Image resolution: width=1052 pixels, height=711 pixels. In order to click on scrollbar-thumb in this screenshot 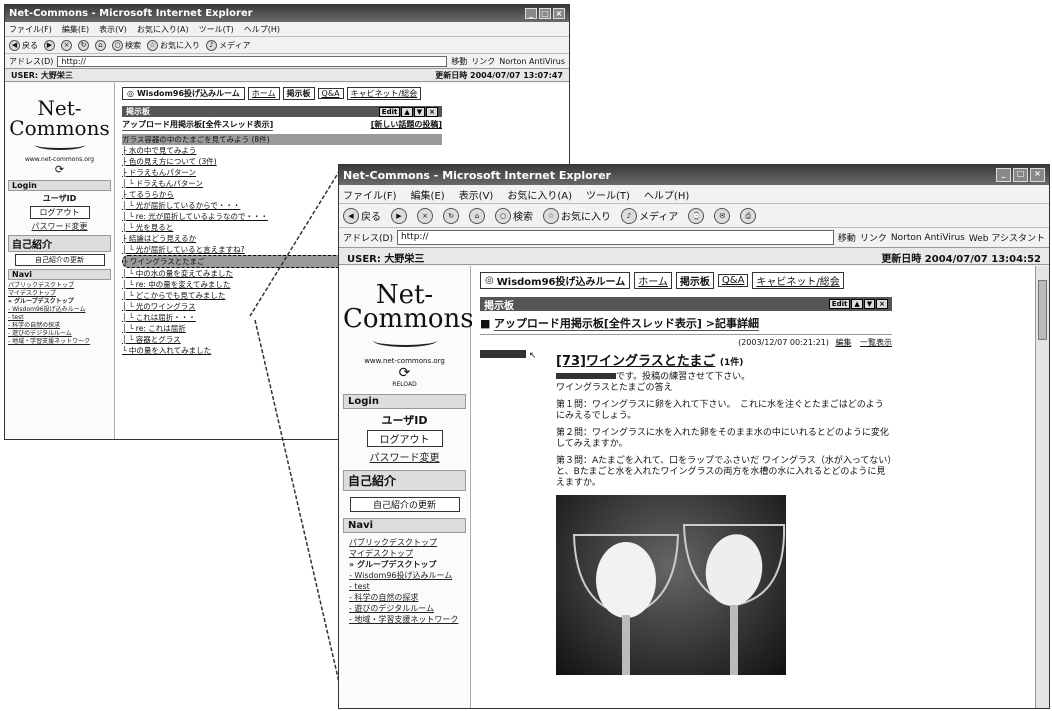, I will do `click(1042, 310)`.